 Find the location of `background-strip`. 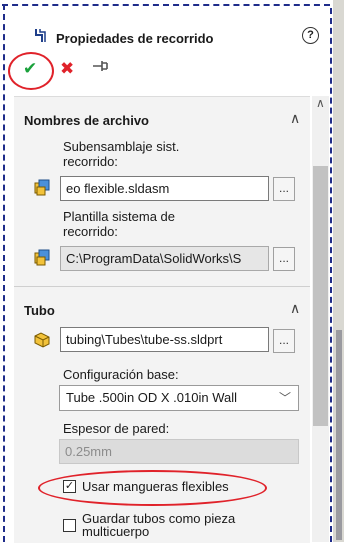

background-strip is located at coordinates (338, 271).